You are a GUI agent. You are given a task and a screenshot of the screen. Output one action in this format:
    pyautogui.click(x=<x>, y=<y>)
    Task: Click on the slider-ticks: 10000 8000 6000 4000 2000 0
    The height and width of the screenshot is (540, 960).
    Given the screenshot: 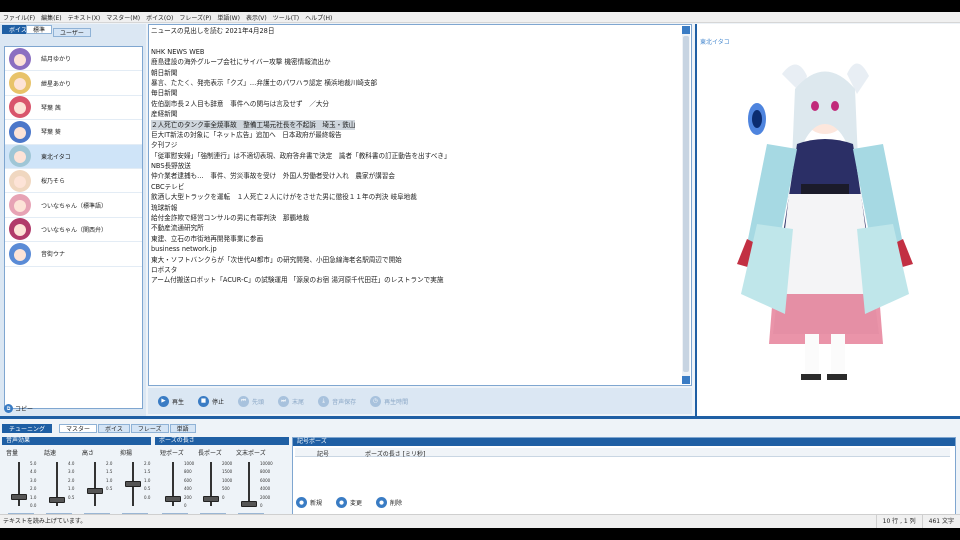 What is the action you would take?
    pyautogui.click(x=266, y=485)
    